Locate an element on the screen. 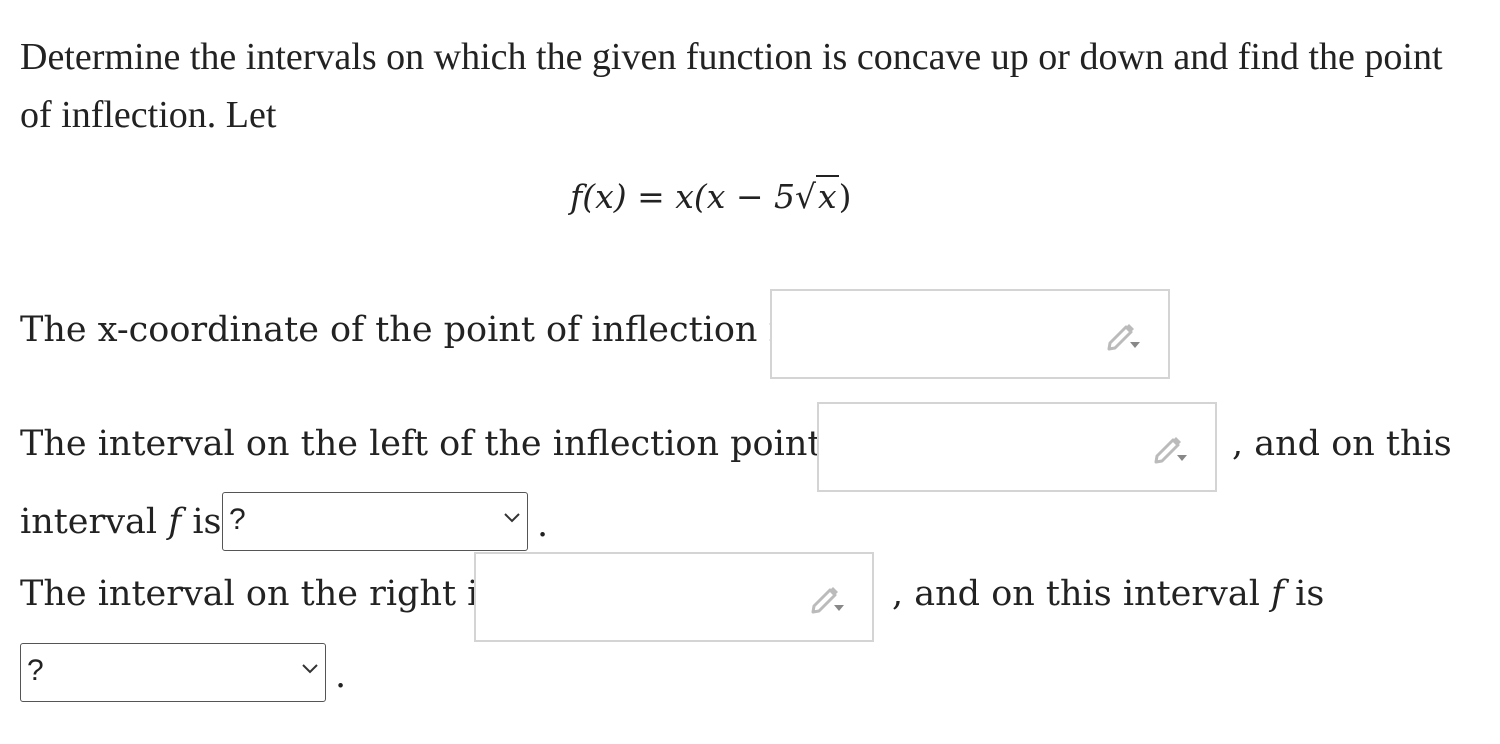 Image resolution: width=1500 pixels, height=744 pixels. right-interval-after-line: , and on this interval f is is located at coordinates (1108, 594).